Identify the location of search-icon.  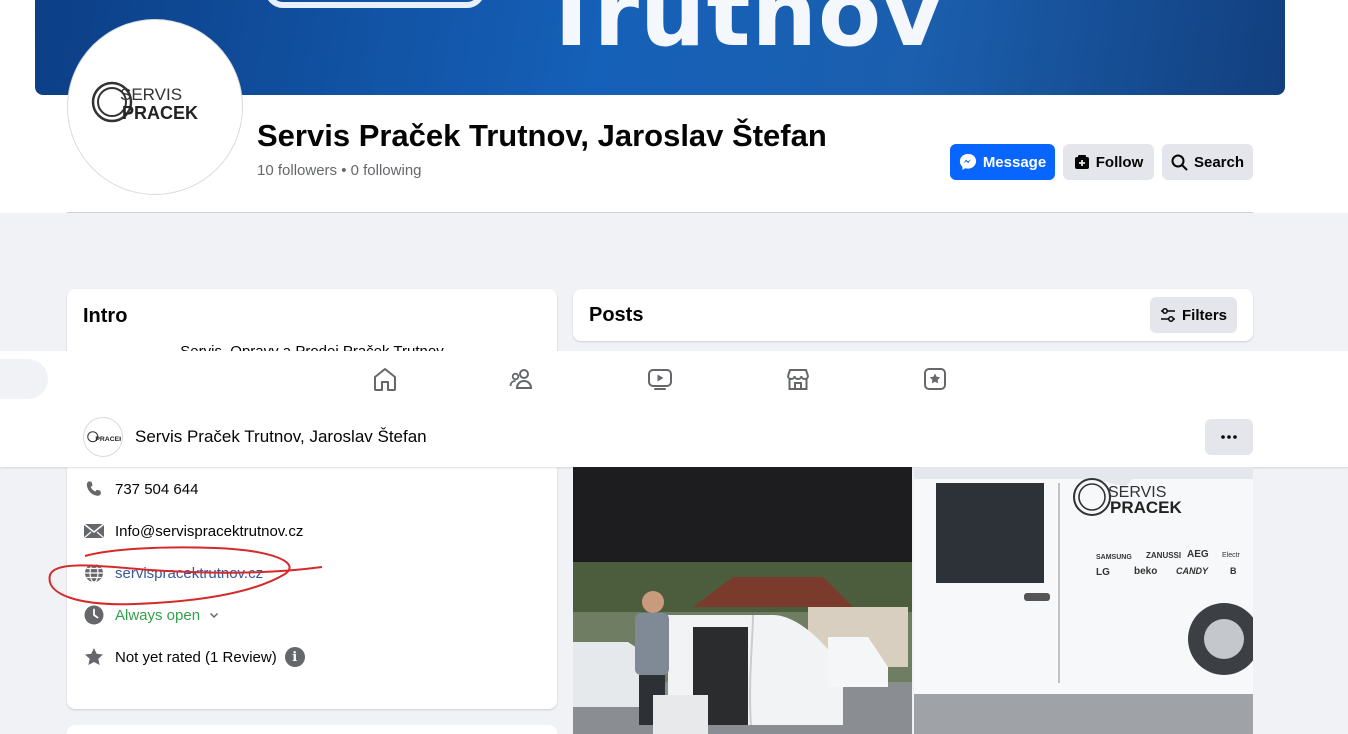
(1179, 162).